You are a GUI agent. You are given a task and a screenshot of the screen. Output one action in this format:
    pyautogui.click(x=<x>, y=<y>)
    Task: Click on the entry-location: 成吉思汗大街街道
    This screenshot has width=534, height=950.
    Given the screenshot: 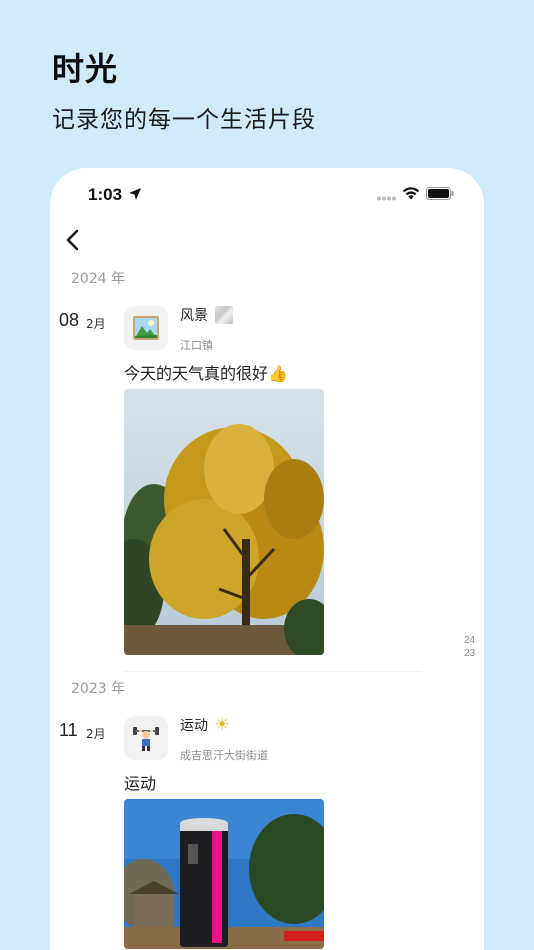 What is the action you would take?
    pyautogui.click(x=224, y=755)
    